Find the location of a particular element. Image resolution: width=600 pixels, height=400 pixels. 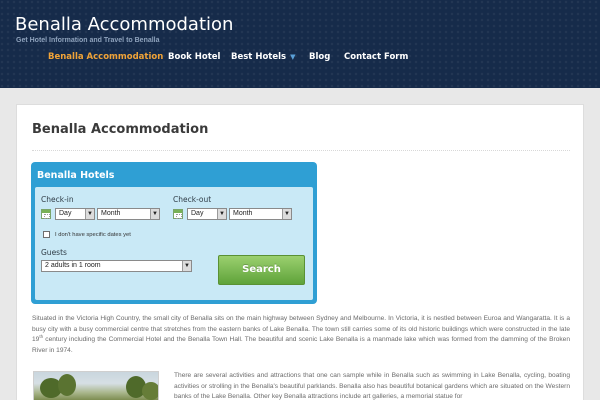

checkin-month-select: Month ▼ is located at coordinates (128, 214).